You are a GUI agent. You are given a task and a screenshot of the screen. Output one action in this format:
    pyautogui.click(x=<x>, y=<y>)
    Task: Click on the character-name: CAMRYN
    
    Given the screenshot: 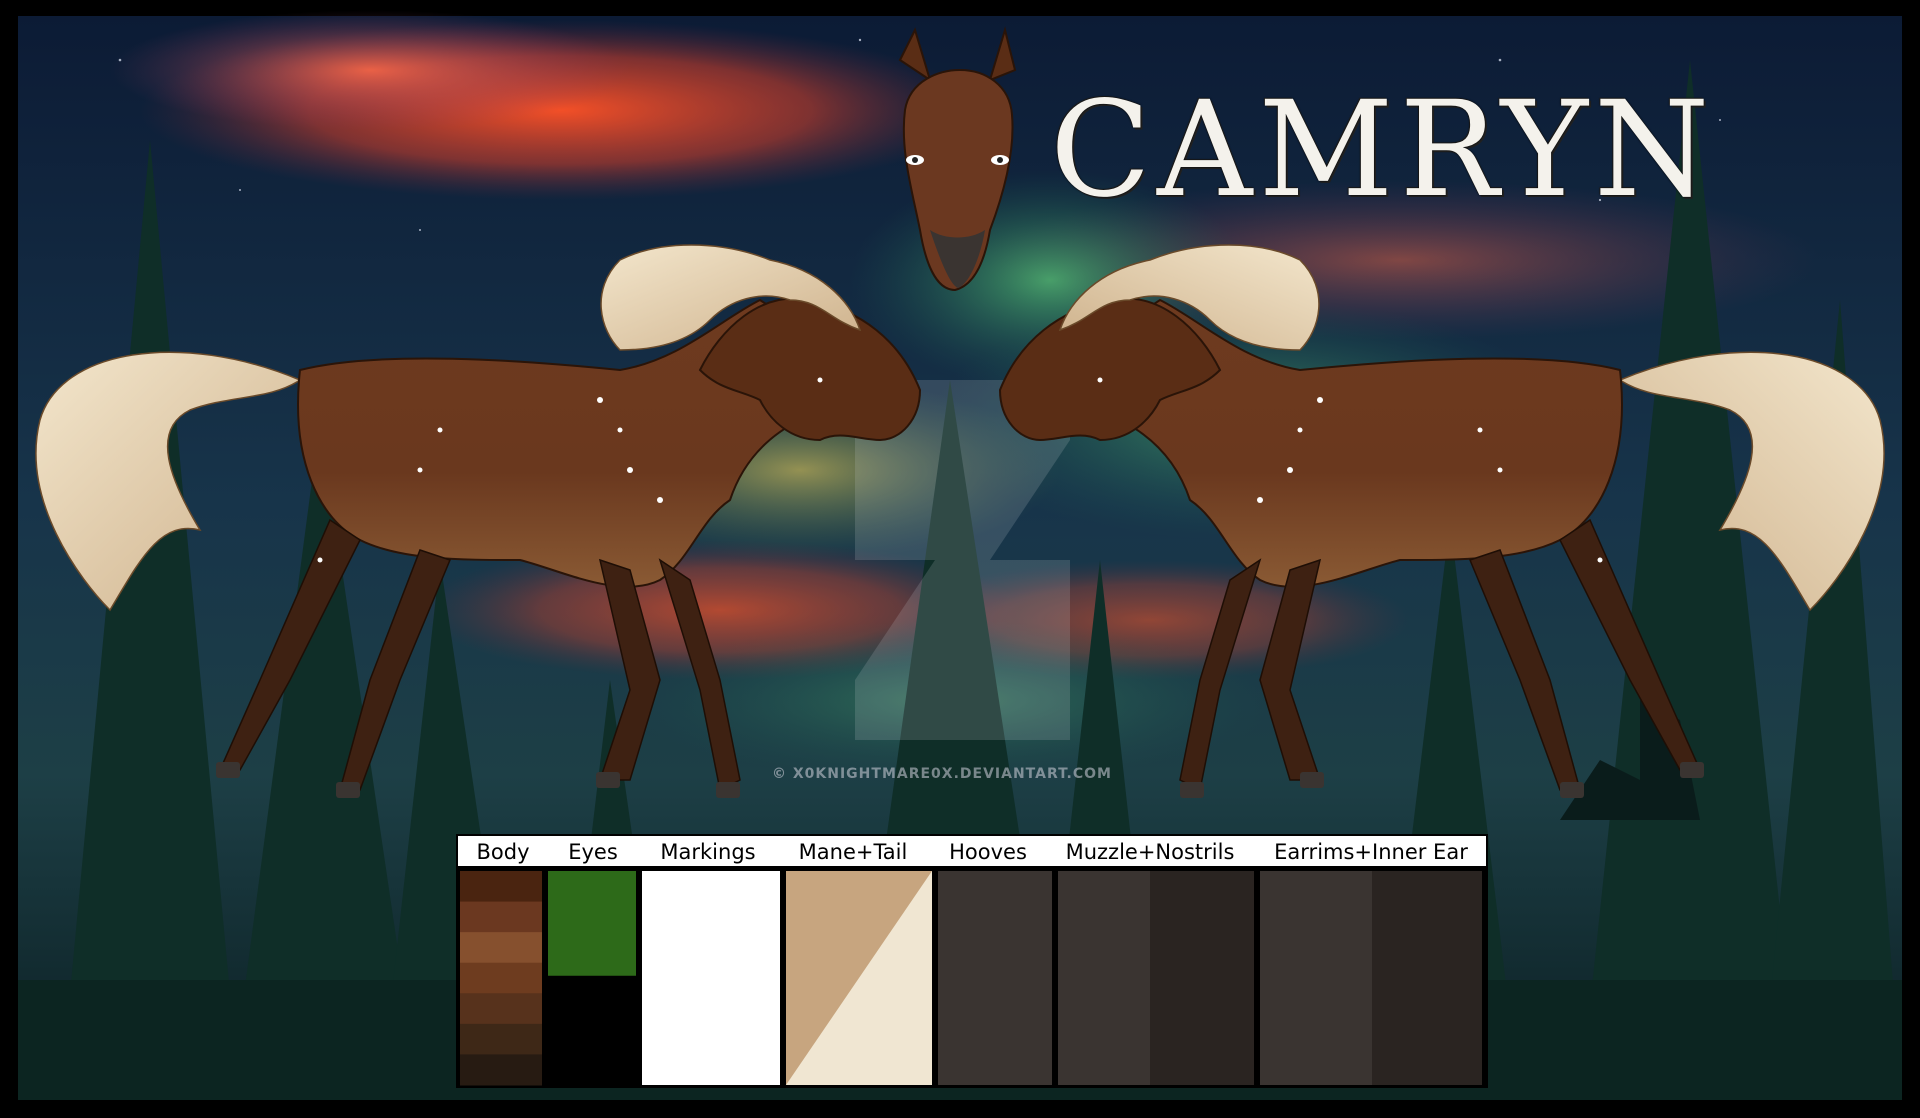 What is the action you would take?
    pyautogui.click(x=1383, y=150)
    